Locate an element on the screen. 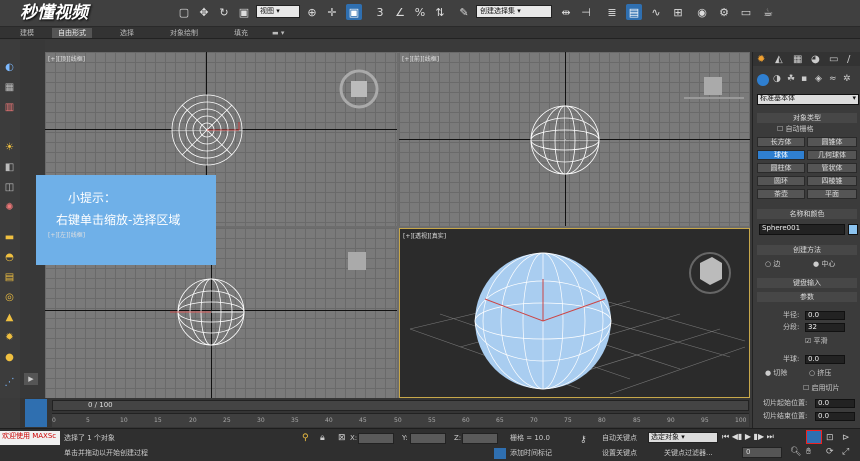 The width and height of the screenshot is (860, 461). keyboard-shortcut-icon: ▣ is located at coordinates (354, 12).